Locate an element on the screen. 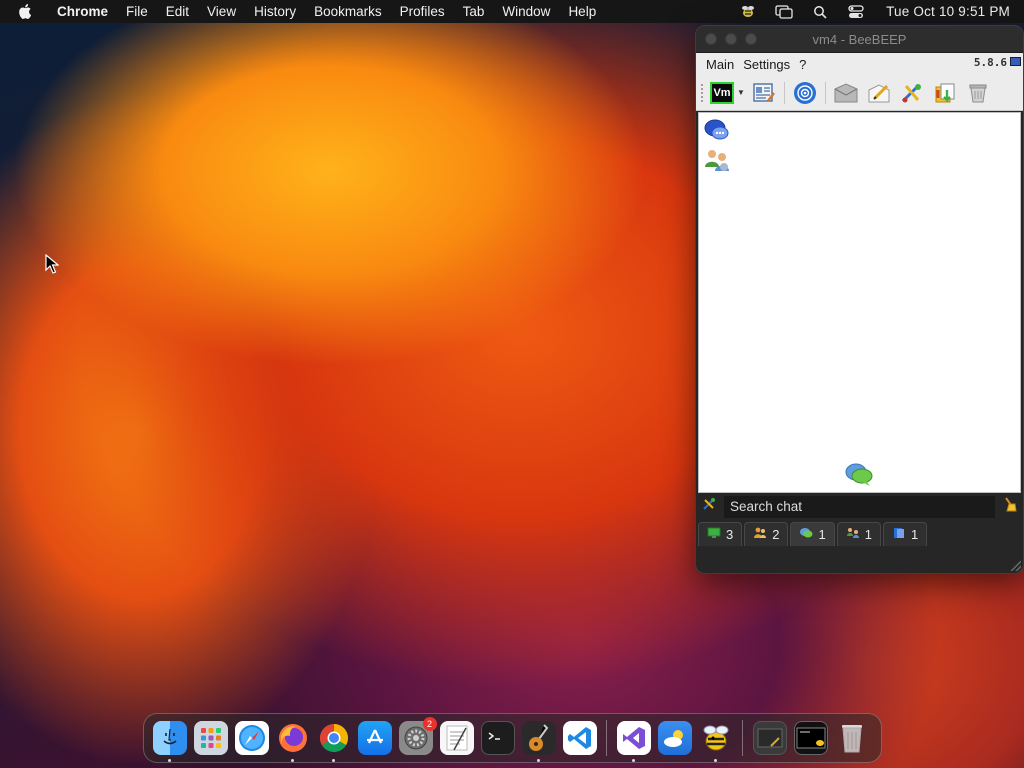  dock-weather is located at coordinates (674, 738).